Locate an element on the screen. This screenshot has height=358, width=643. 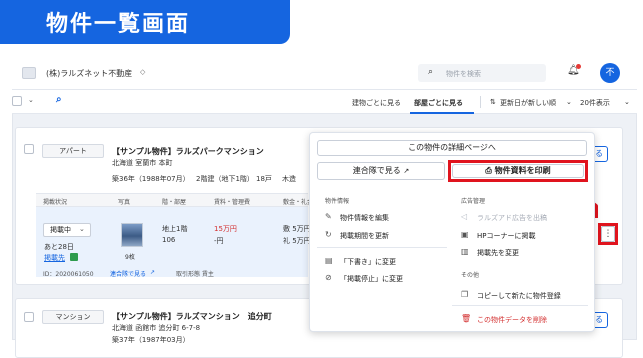
column-header: 階・部屋 is located at coordinates (174, 202).